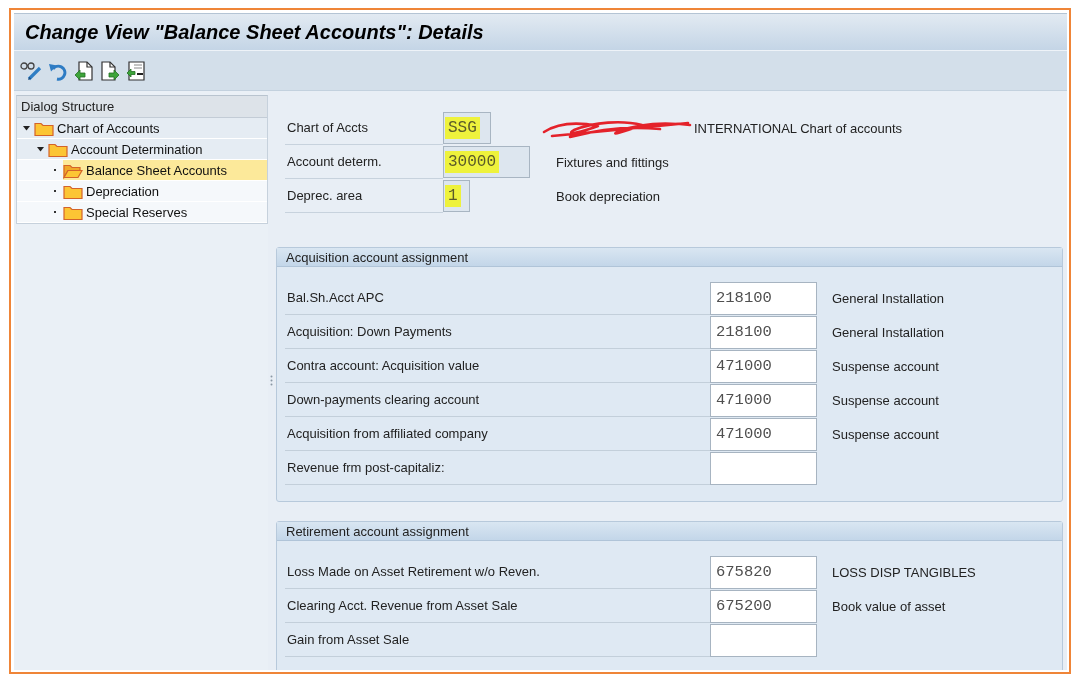 The width and height of the screenshot is (1080, 681). Describe the element at coordinates (413, 571) in the screenshot. I see `field-label: Loss Made on Asset Retirement w/o Reven.` at that location.